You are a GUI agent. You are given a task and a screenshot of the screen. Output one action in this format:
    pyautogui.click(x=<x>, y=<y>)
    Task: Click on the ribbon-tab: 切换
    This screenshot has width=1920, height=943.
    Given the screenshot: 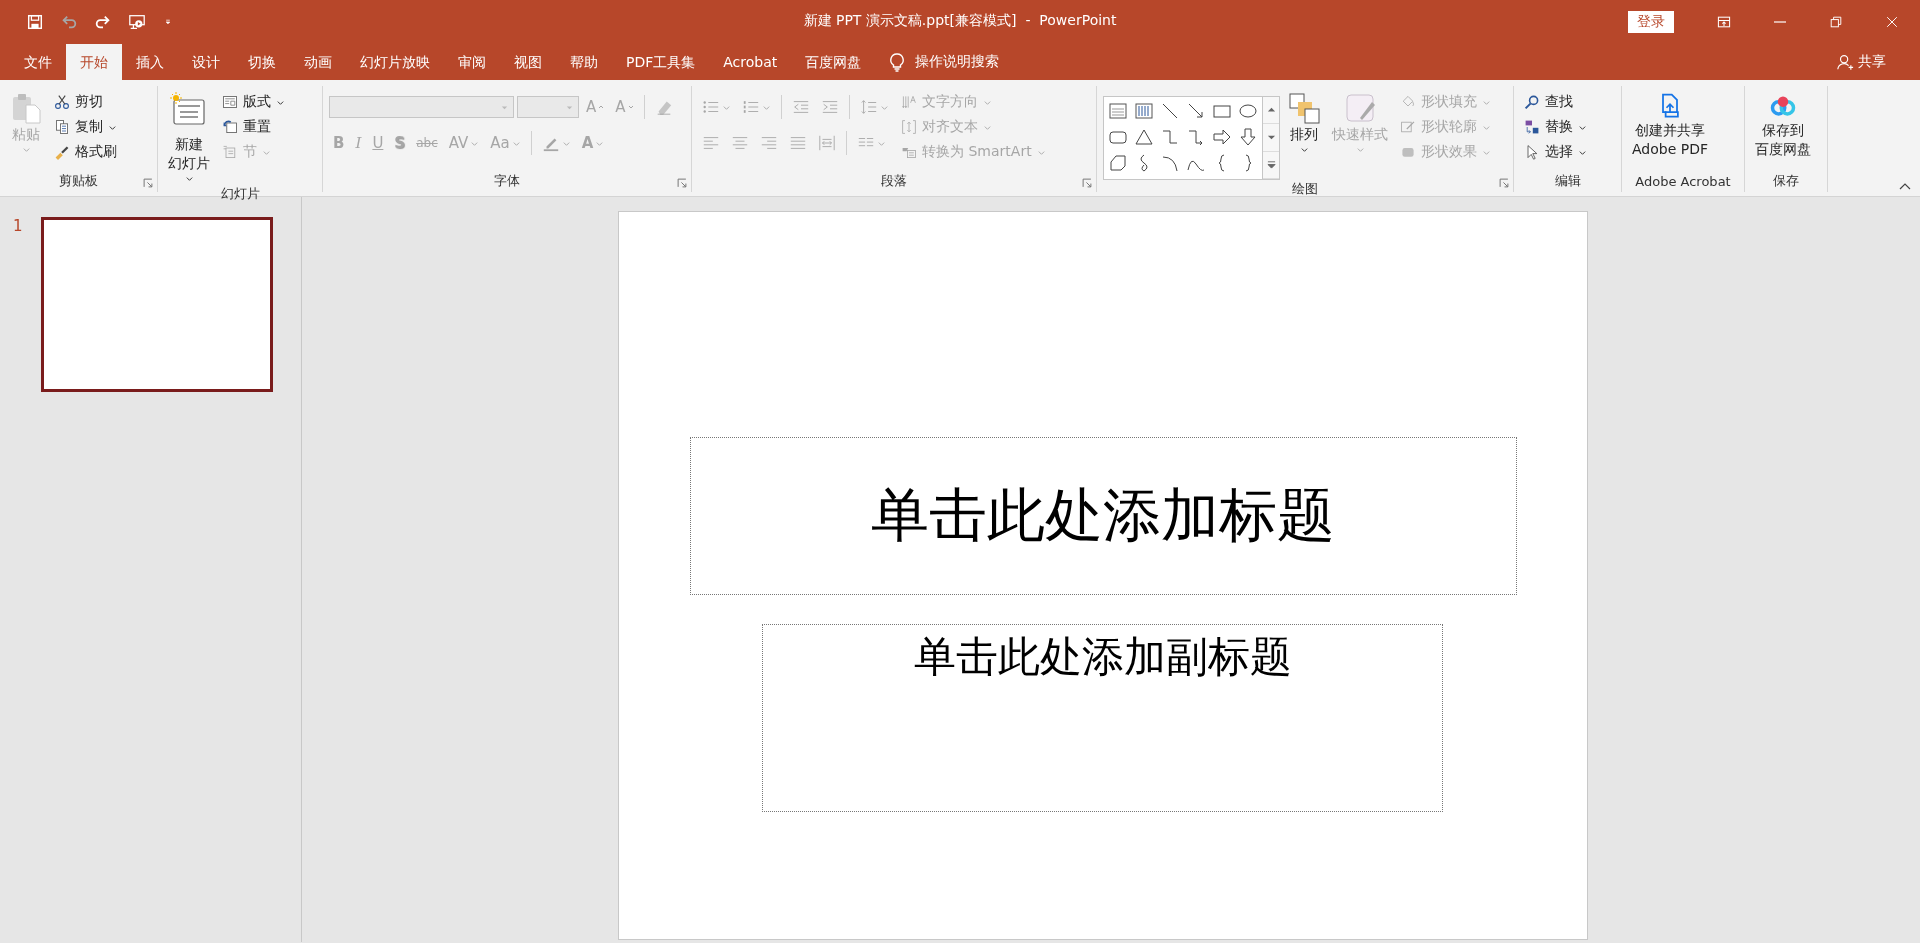 What is the action you would take?
    pyautogui.click(x=262, y=62)
    